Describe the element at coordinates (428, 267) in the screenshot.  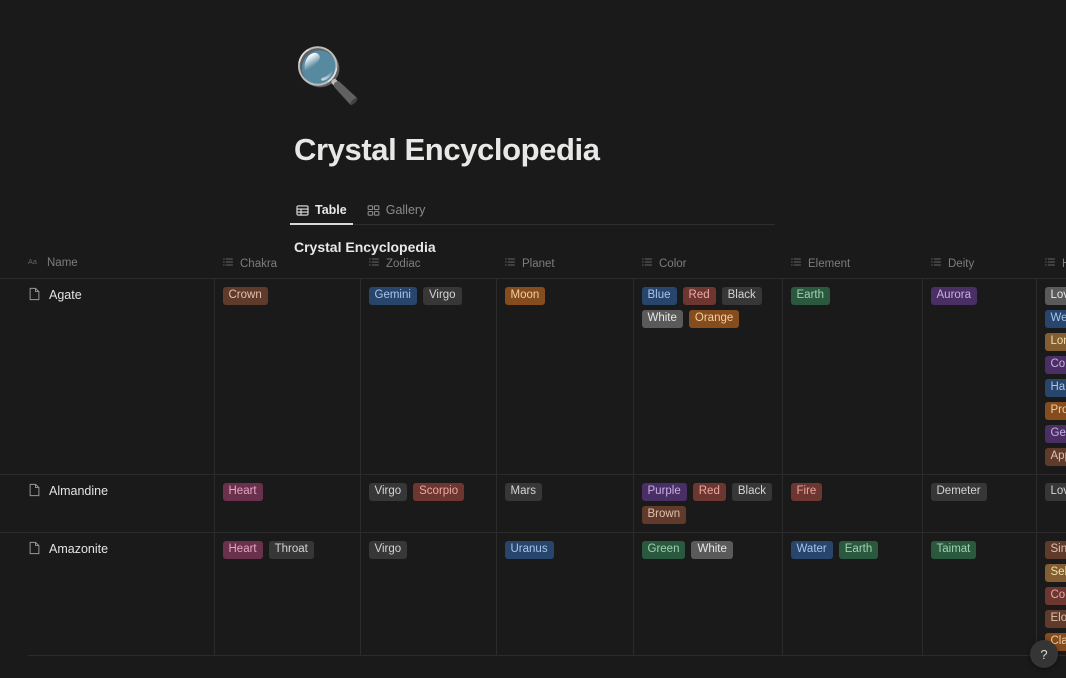
I see `column-header-zodiac: Zodiac` at that location.